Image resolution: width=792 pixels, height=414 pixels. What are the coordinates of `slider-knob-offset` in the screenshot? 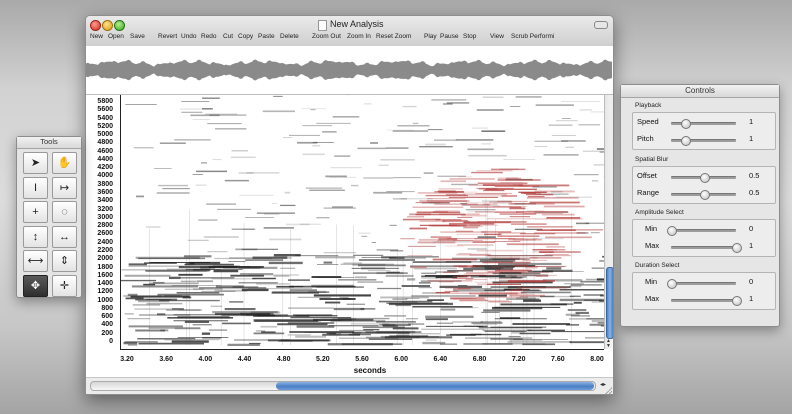 It's located at (704, 178).